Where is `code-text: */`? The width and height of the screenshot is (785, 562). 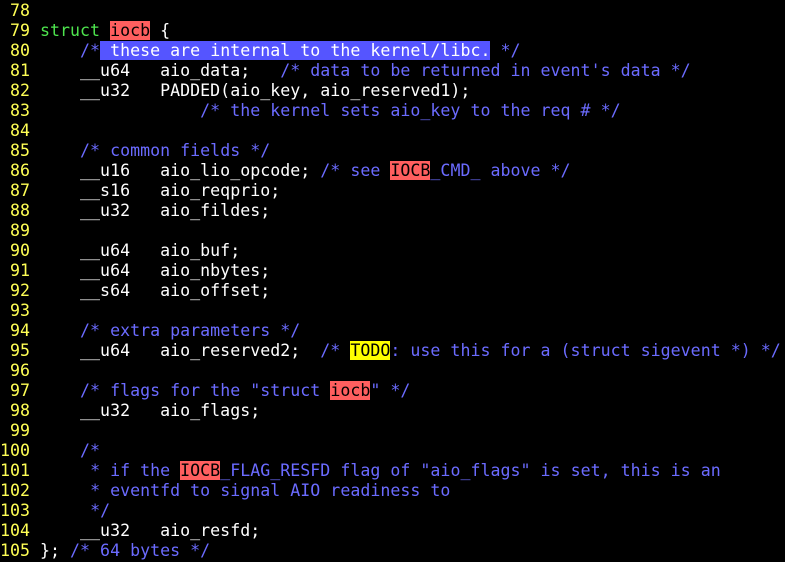
code-text: */ is located at coordinates (75, 511).